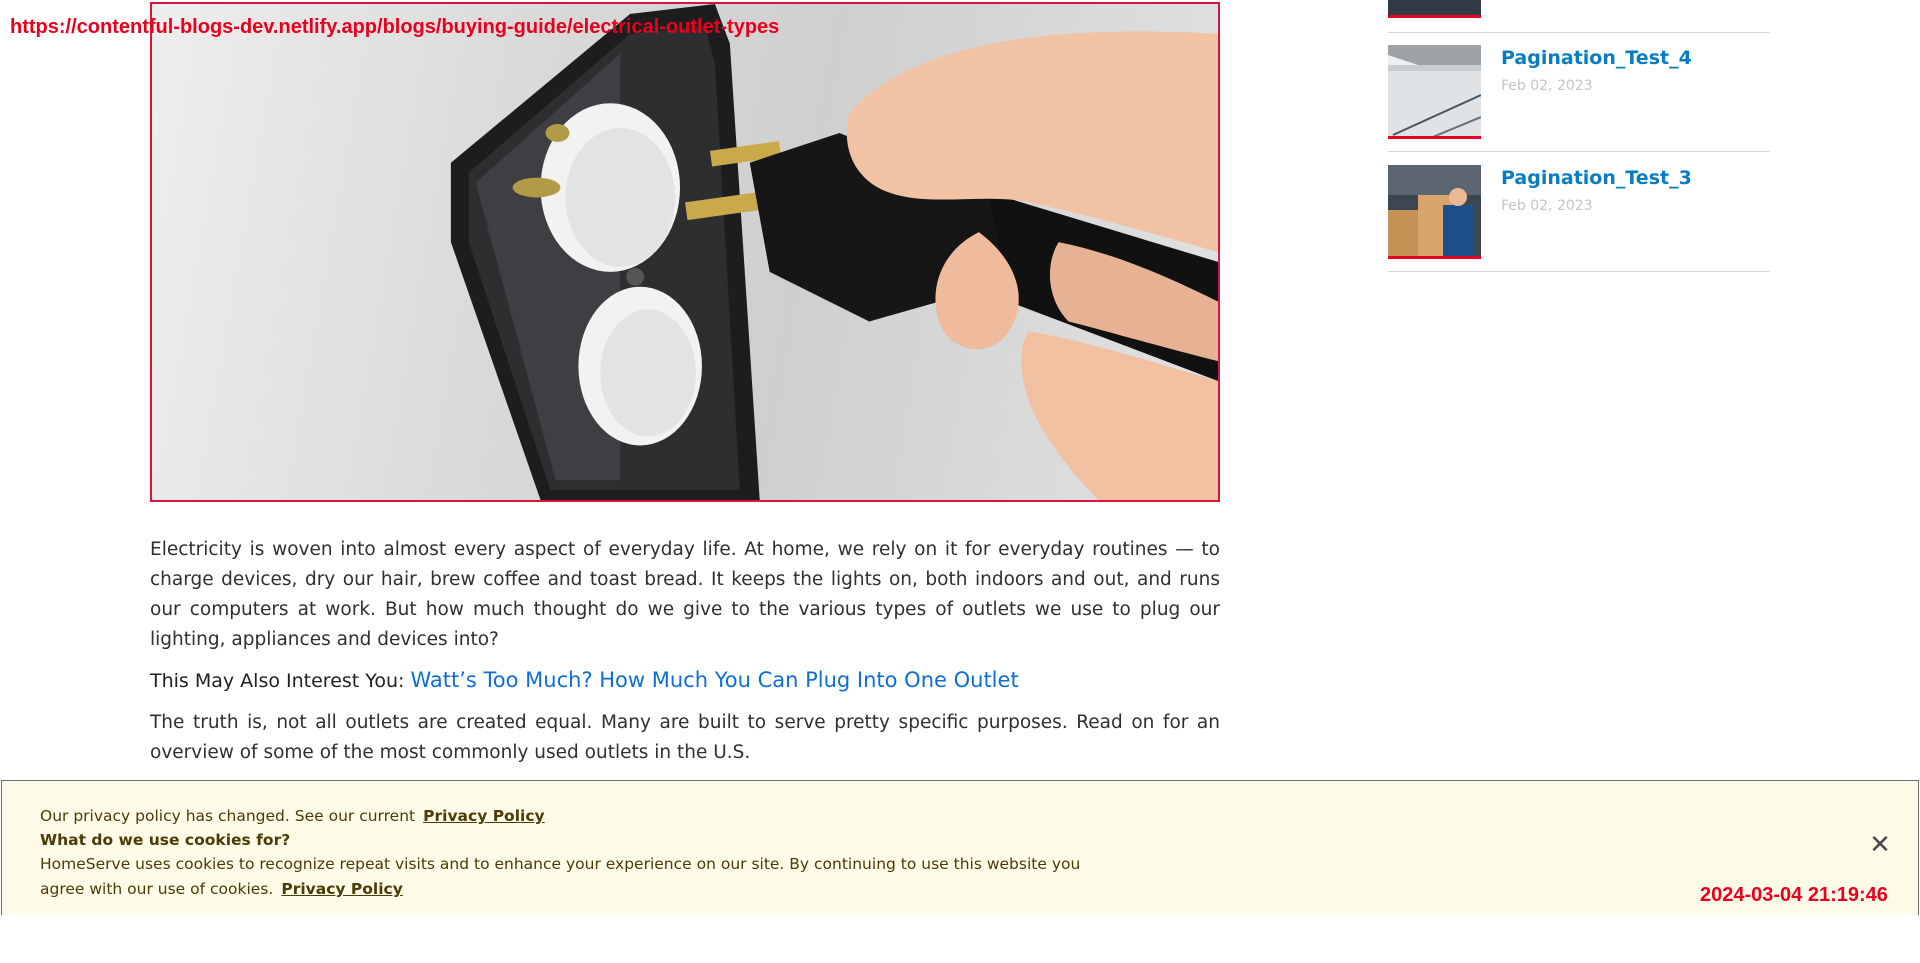  I want to click on sidebar-post-item: Pagination_Test_4 Feb 02, 2023, so click(1579, 92).